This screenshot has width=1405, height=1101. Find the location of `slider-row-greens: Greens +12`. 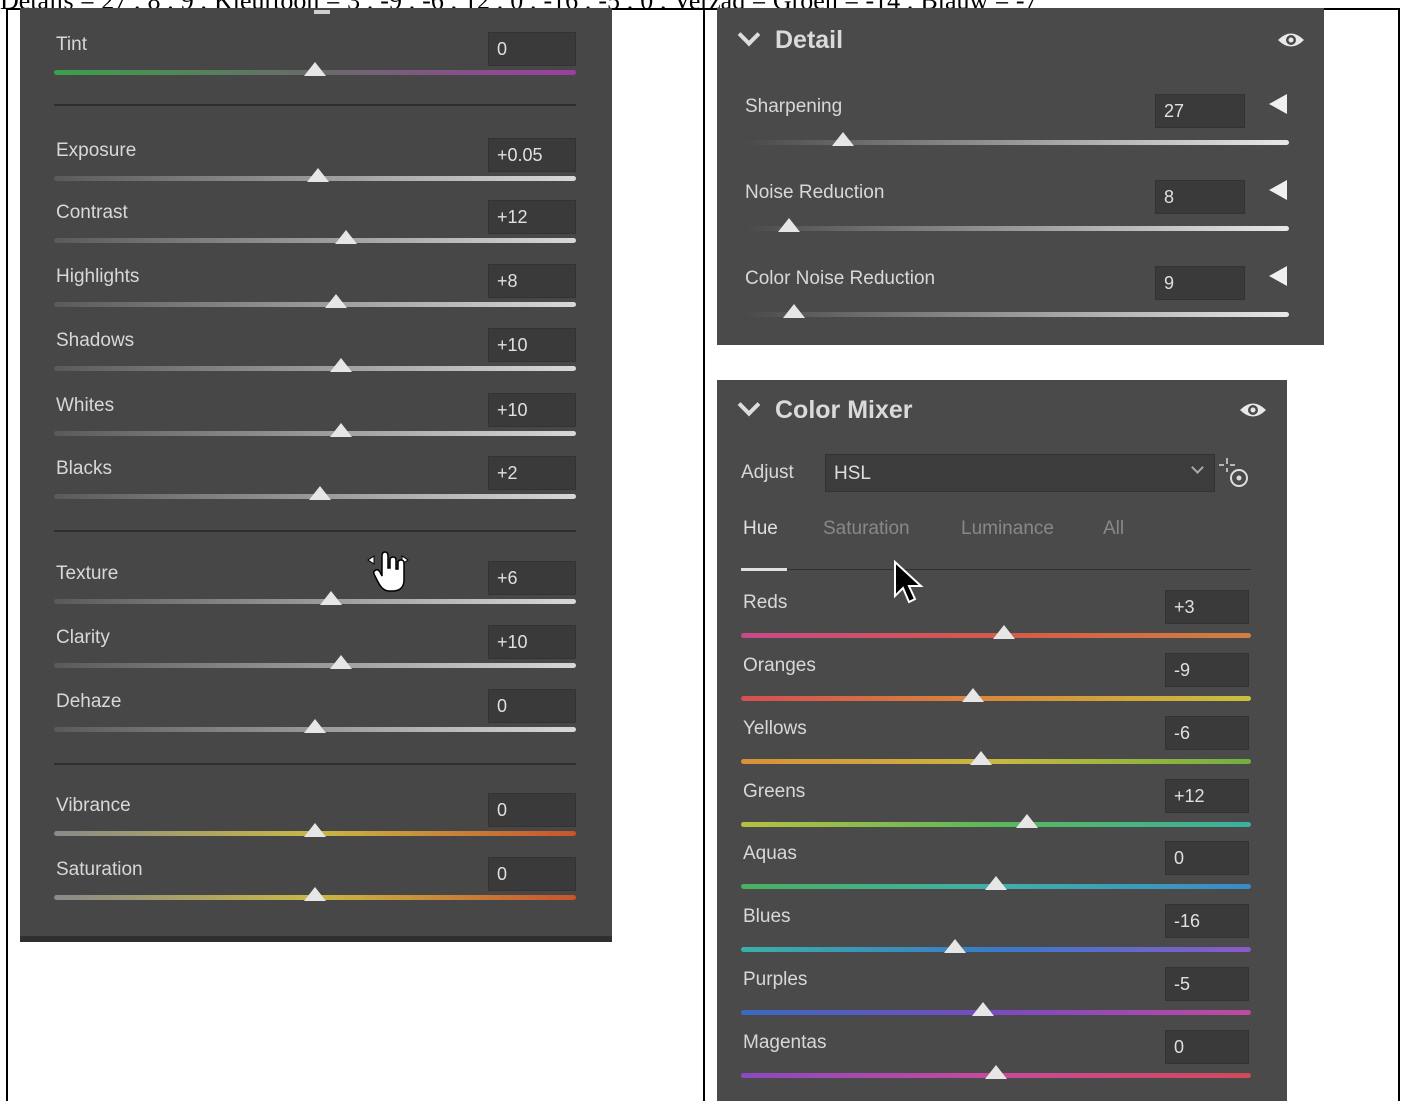

slider-row-greens: Greens +12 is located at coordinates (1002, 810).